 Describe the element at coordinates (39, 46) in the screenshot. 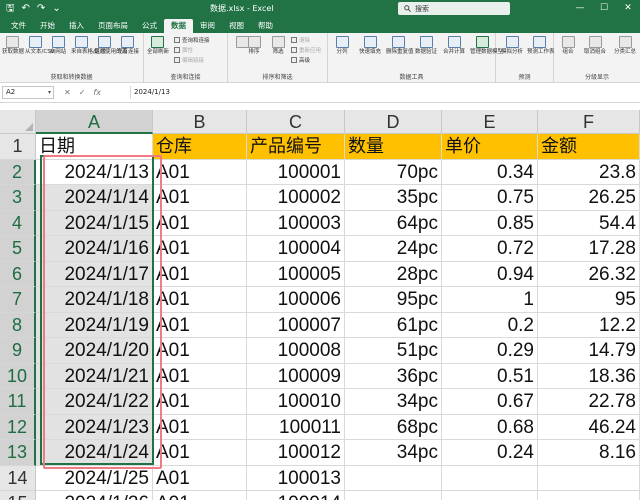

I see `from-text-csv-button: 从文本/CSV` at that location.